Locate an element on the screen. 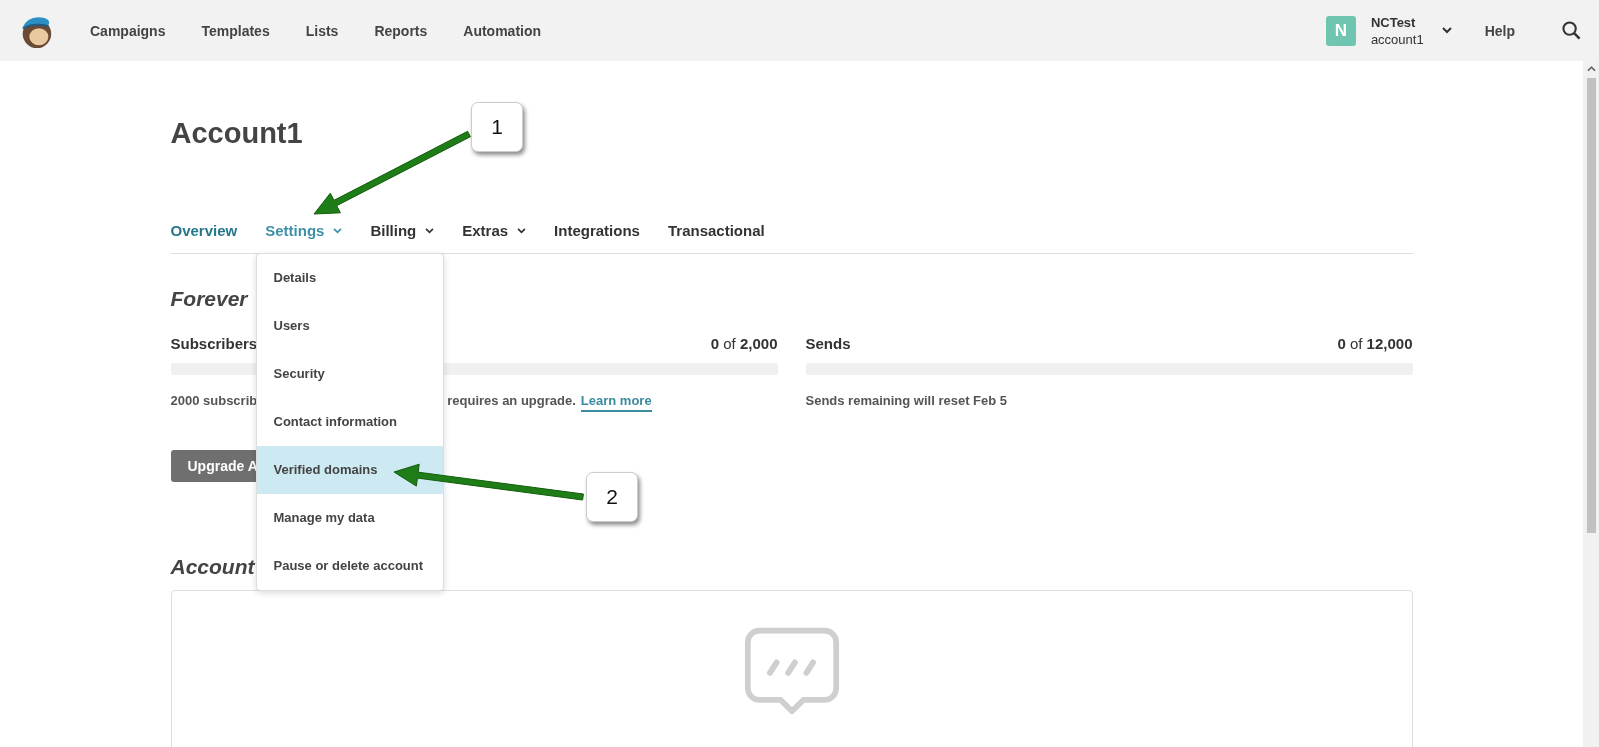  nav-link: Campaigns is located at coordinates (128, 30).